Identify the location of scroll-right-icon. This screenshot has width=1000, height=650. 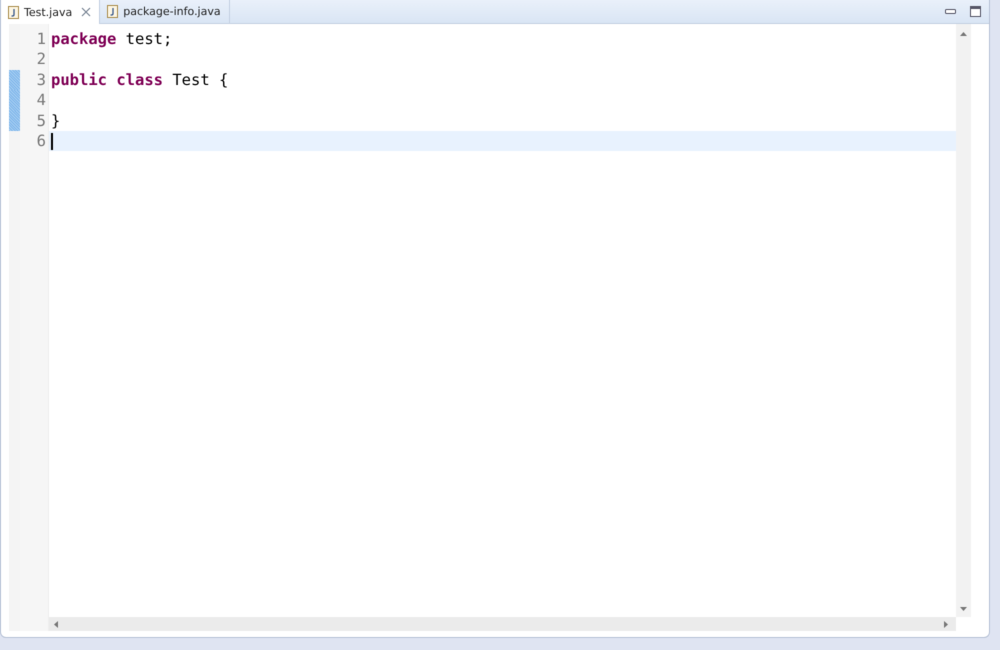
(946, 624).